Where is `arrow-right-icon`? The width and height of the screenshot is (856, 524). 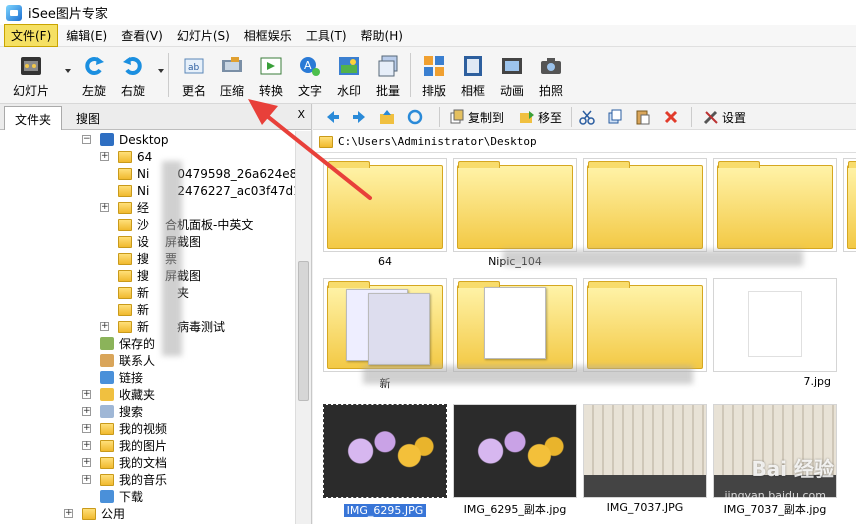
arrow-right-icon is located at coordinates (359, 117).